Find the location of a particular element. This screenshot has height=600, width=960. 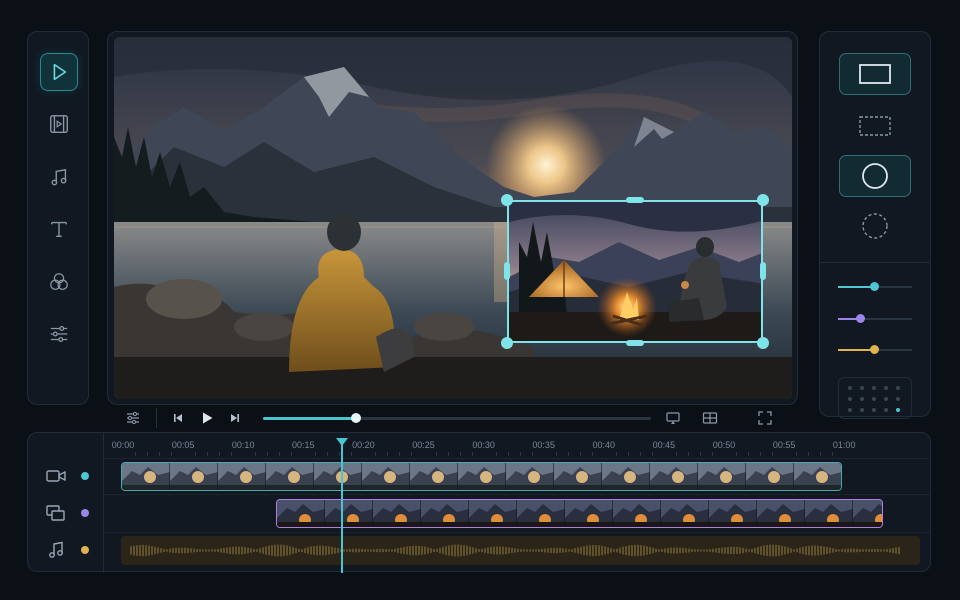

shape-dashed-circle-button is located at coordinates (875, 226).